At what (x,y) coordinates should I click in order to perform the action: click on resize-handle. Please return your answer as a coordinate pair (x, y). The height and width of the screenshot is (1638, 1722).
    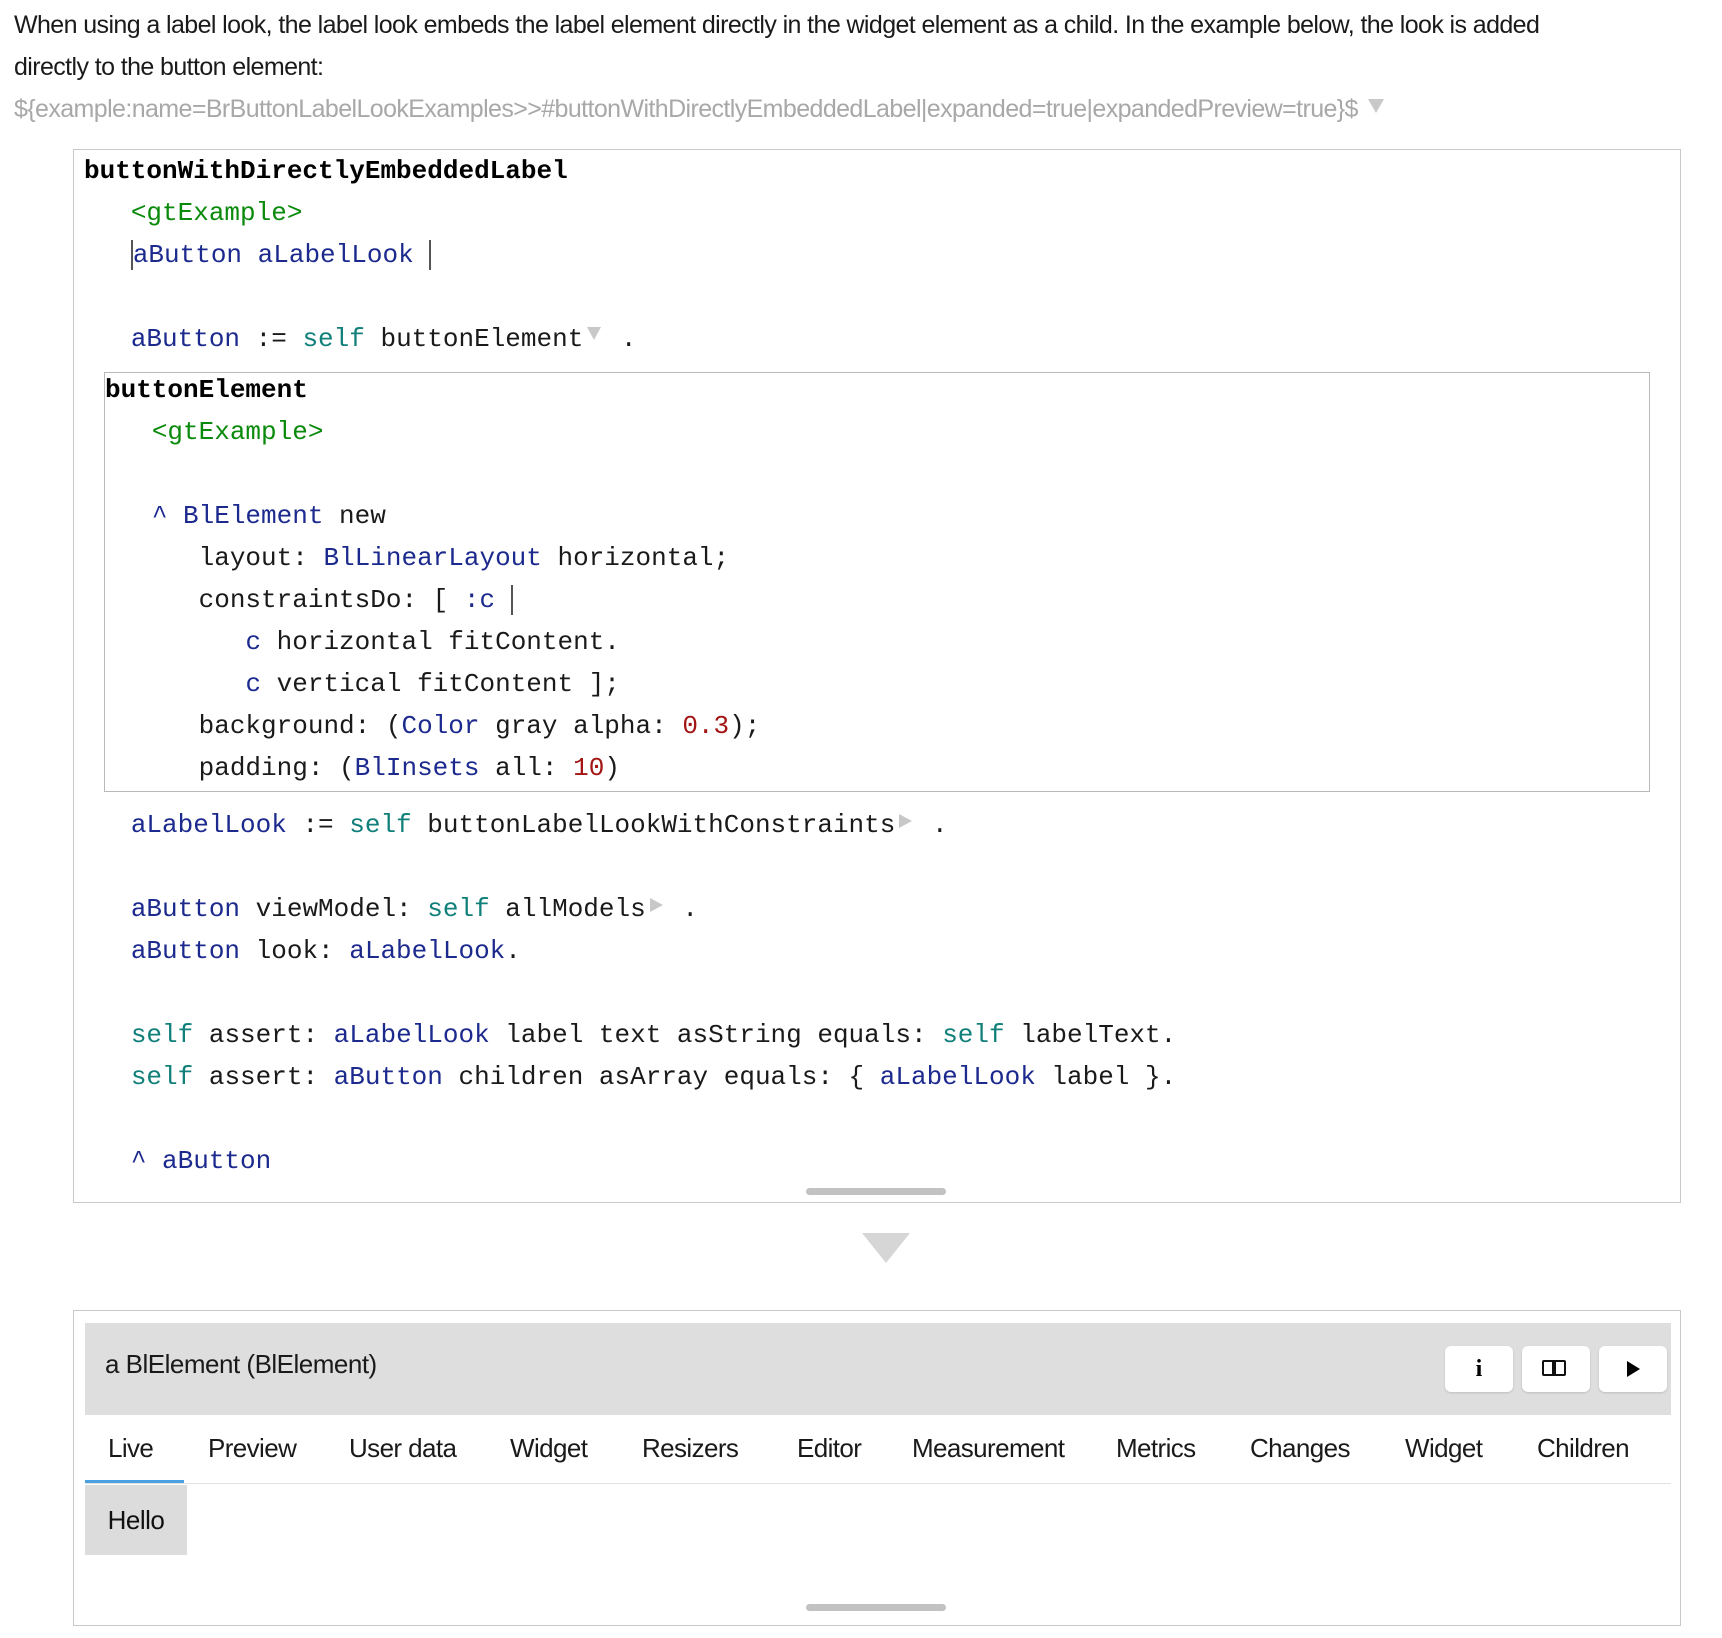
    Looking at the image, I should click on (876, 1191).